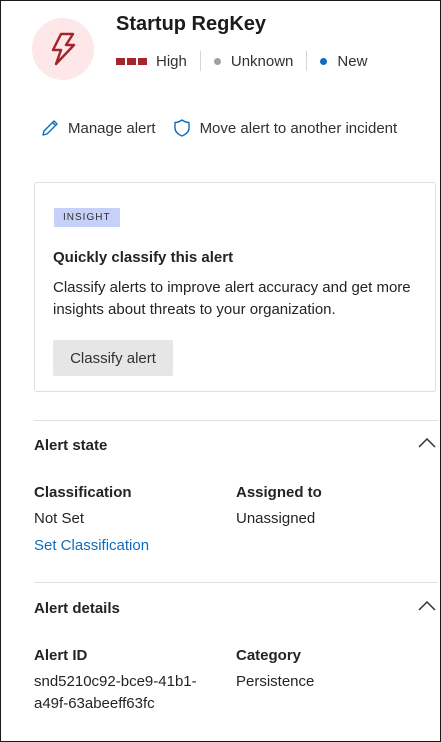  Describe the element at coordinates (77, 608) in the screenshot. I see `alert-details-heading: Alert details` at that location.